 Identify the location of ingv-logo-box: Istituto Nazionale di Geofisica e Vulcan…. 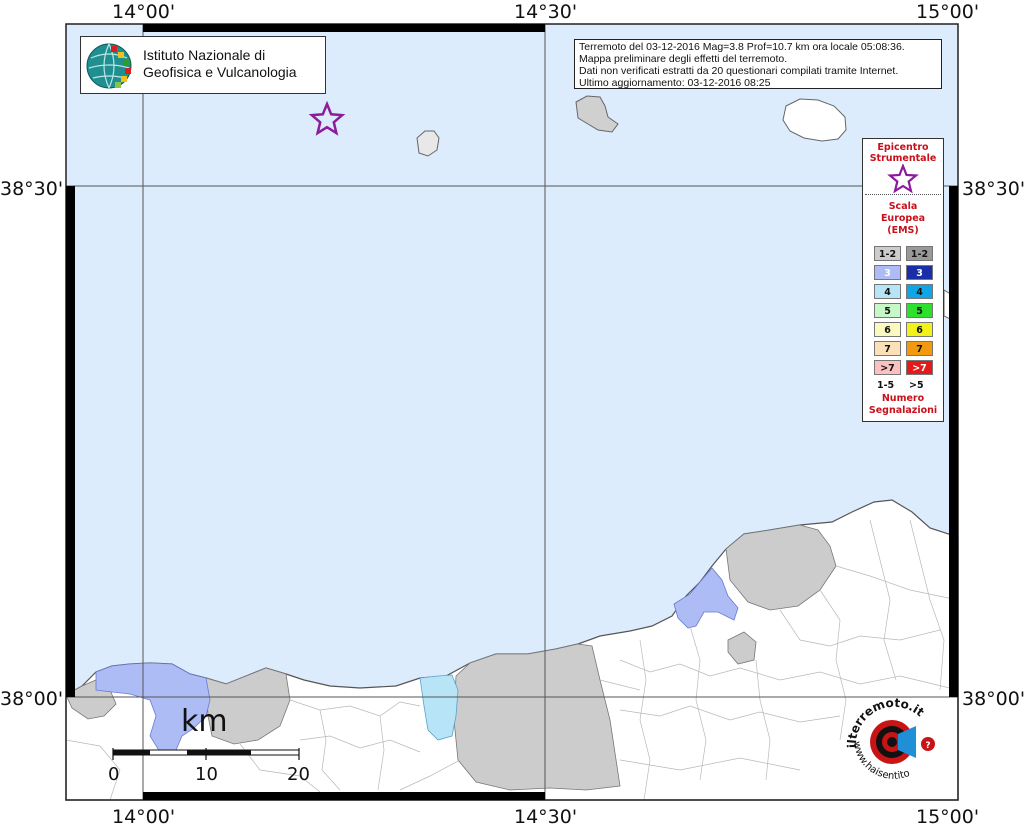
(203, 65).